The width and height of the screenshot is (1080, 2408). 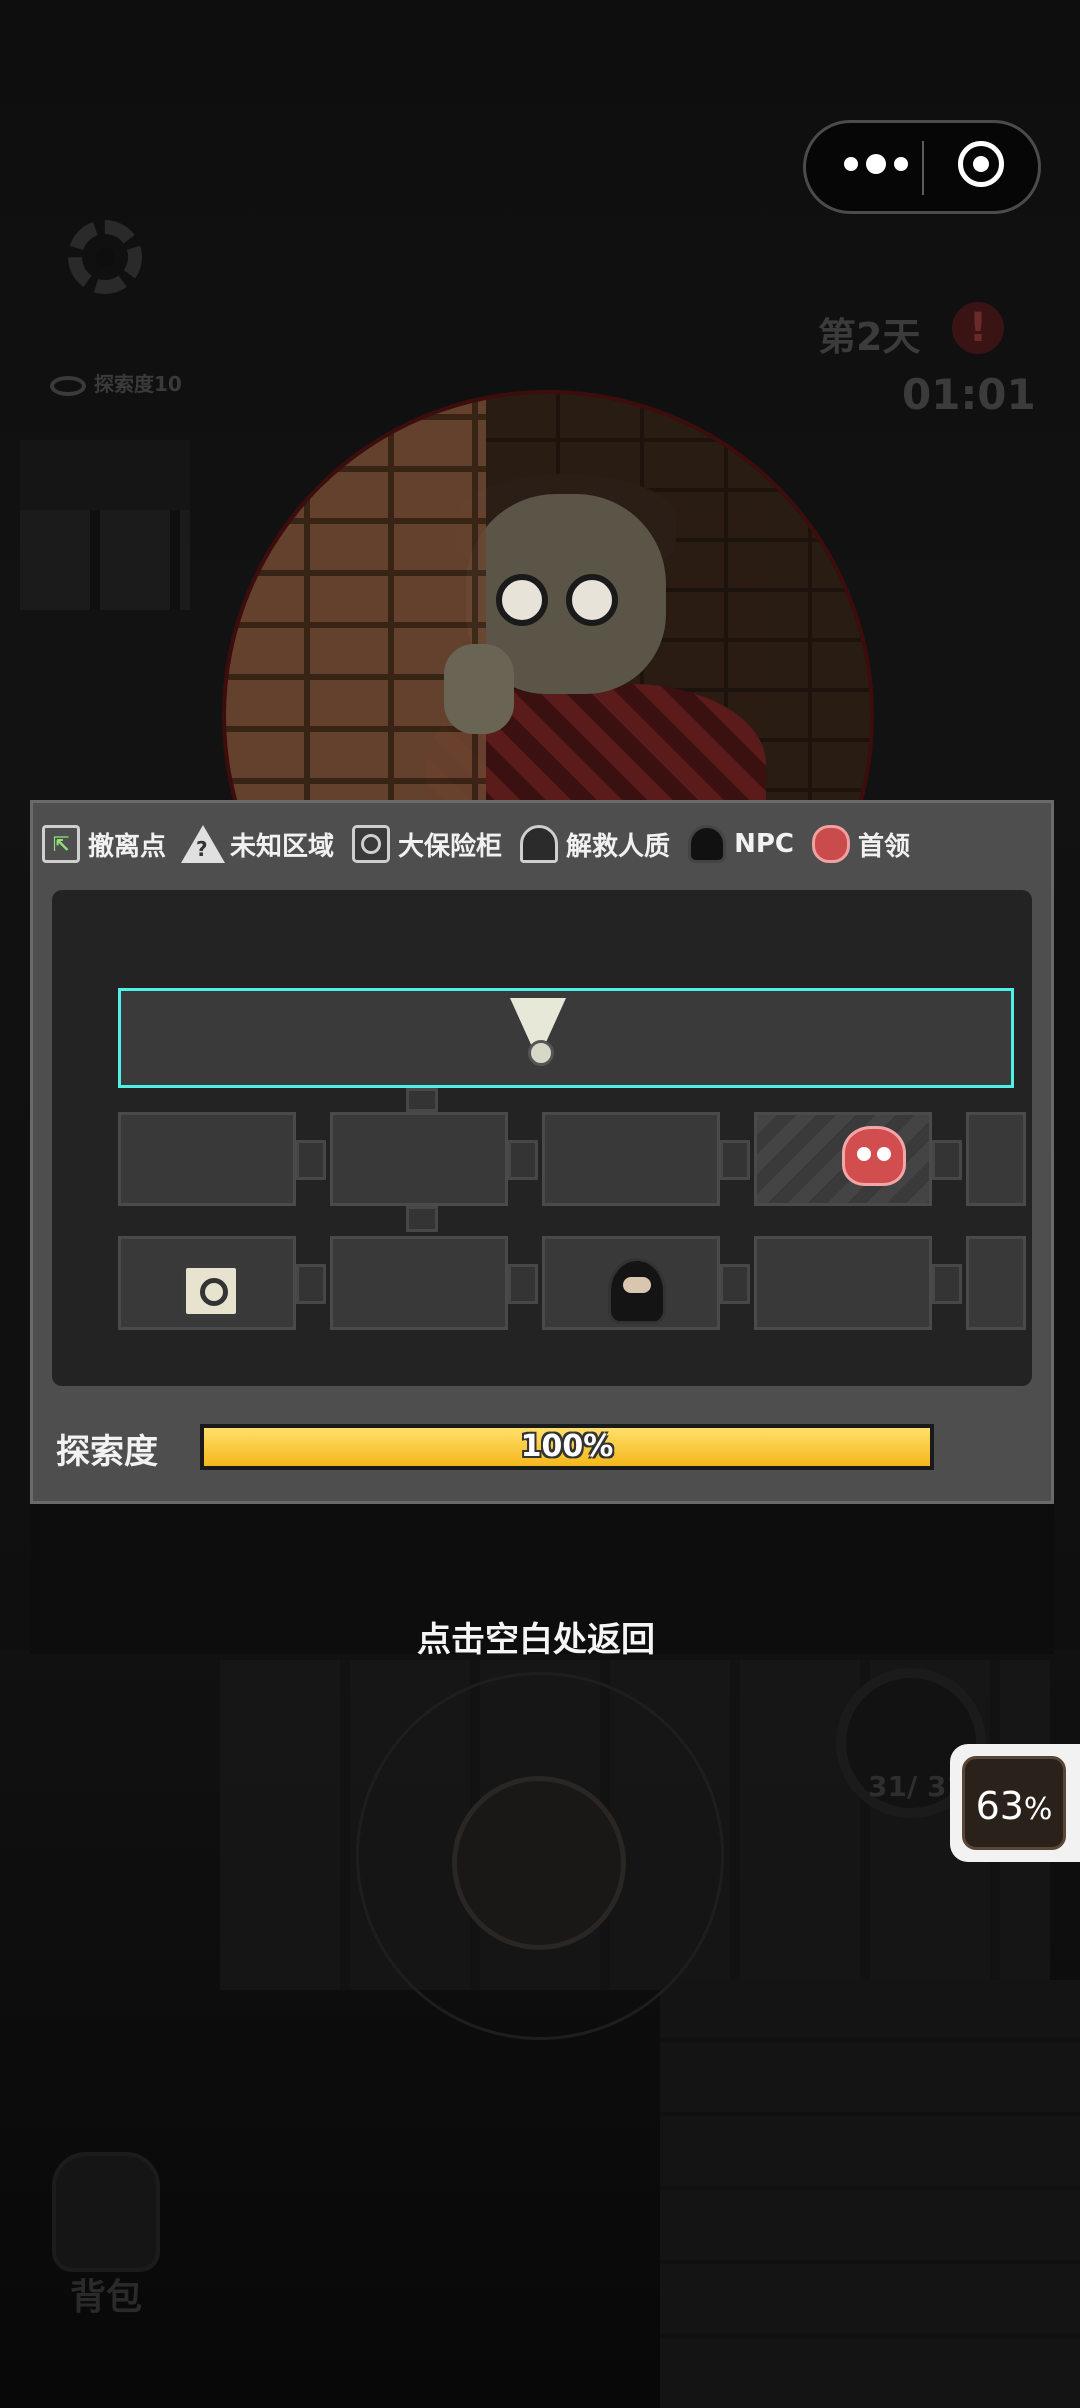 I want to click on legend-hostage: 解救人质, so click(x=595, y=844).